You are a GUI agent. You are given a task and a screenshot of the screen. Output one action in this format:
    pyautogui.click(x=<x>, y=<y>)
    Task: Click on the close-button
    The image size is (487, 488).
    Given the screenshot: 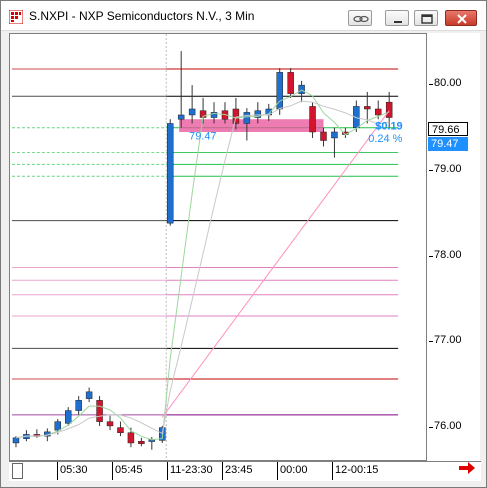 What is the action you would take?
    pyautogui.click(x=461, y=18)
    